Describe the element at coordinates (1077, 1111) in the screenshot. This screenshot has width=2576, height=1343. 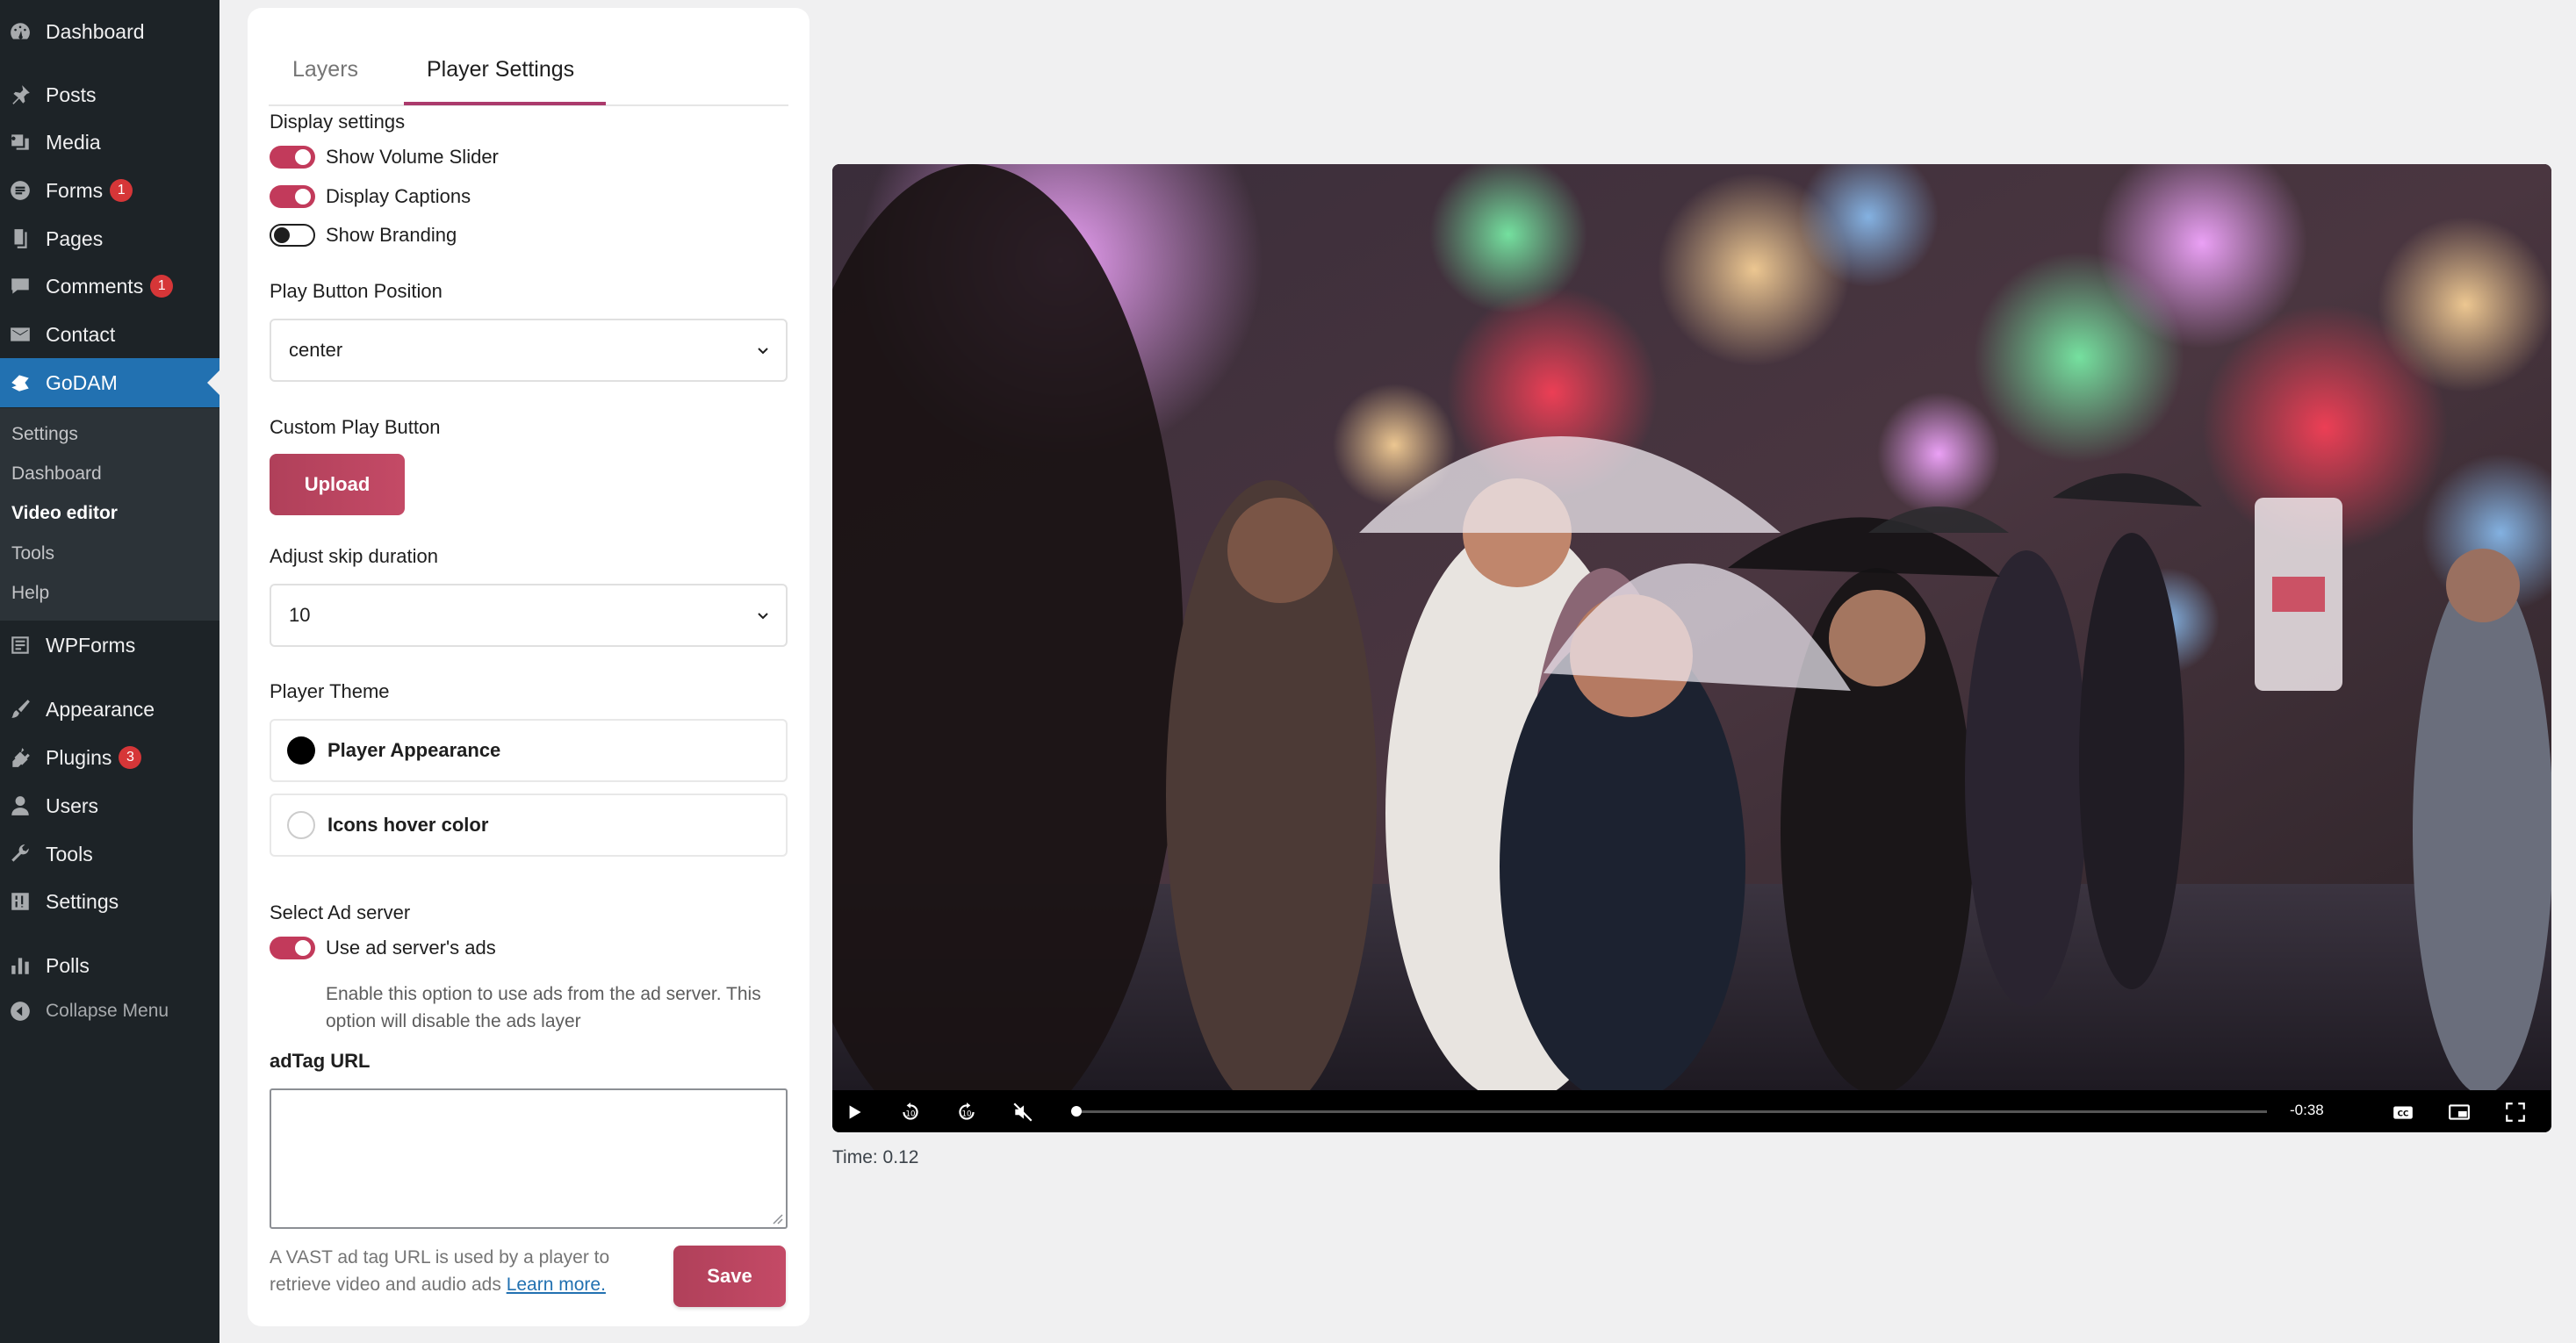
I see `progress-handle` at that location.